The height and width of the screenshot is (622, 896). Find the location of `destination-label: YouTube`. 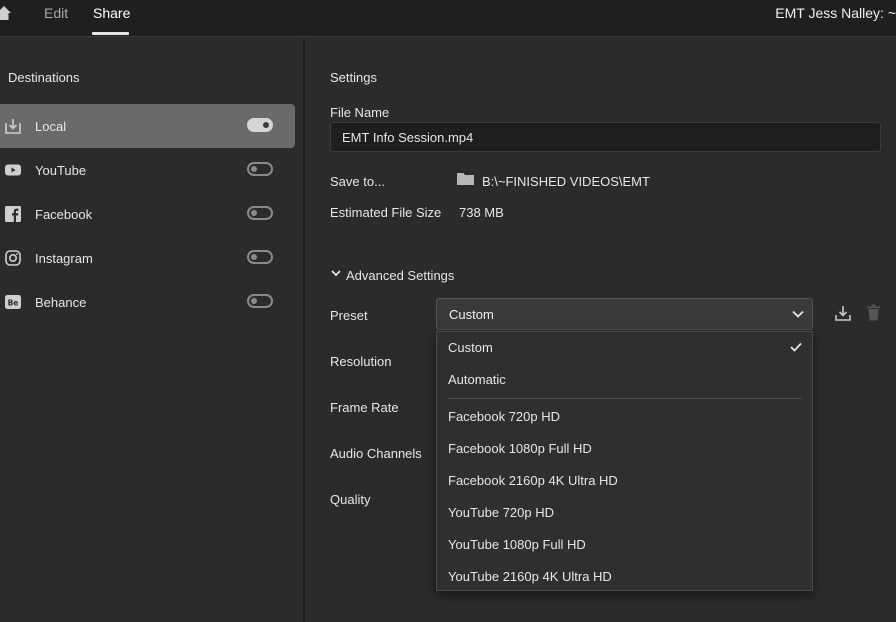

destination-label: YouTube is located at coordinates (61, 170).